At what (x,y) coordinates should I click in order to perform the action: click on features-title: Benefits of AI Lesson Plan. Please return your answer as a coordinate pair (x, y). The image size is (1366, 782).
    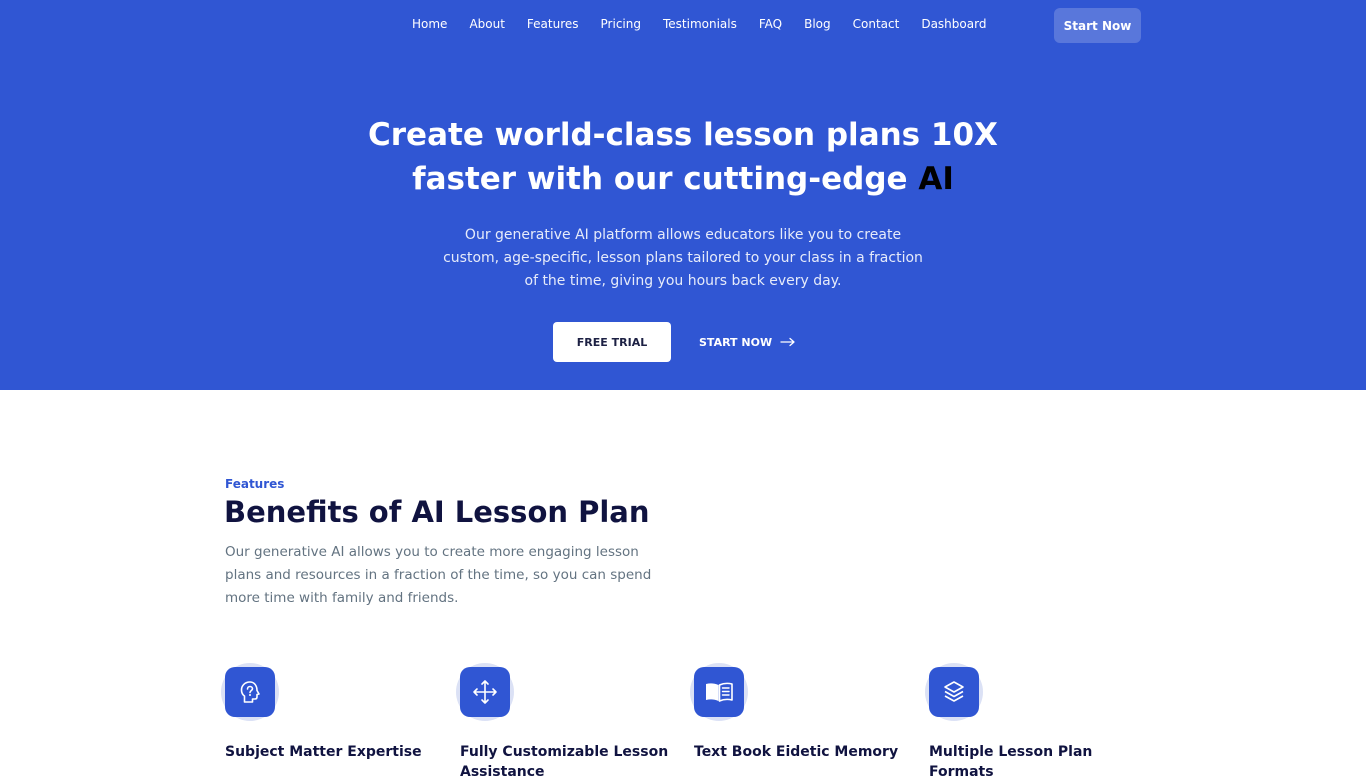
    Looking at the image, I should click on (437, 512).